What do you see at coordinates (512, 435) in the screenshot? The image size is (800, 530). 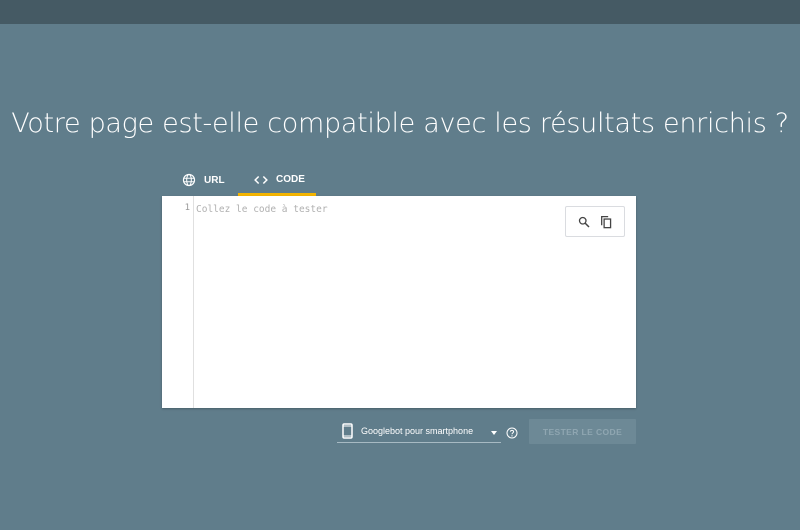 I see `help-circle-icon` at bounding box center [512, 435].